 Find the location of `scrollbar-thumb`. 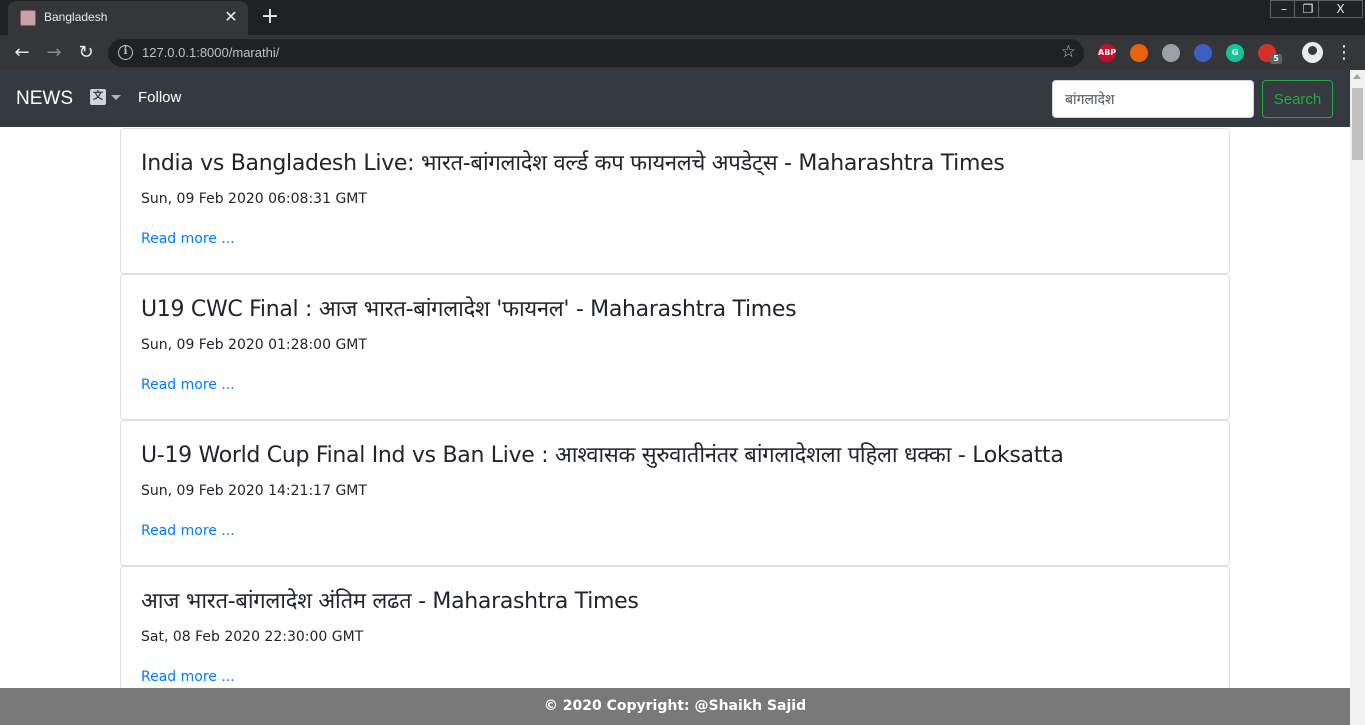

scrollbar-thumb is located at coordinates (1357, 124).